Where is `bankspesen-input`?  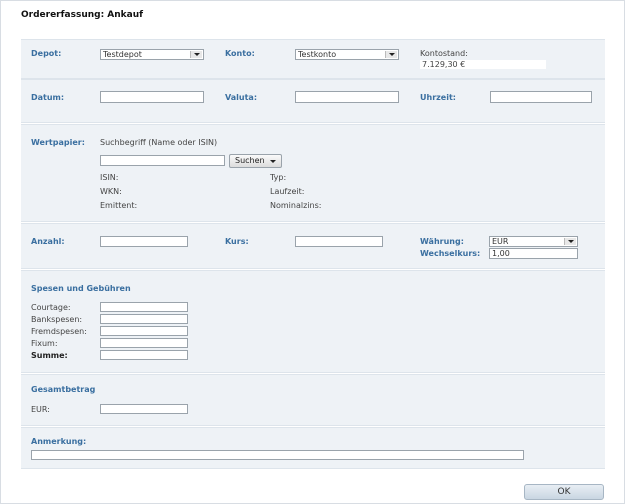
bankspesen-input is located at coordinates (144, 319).